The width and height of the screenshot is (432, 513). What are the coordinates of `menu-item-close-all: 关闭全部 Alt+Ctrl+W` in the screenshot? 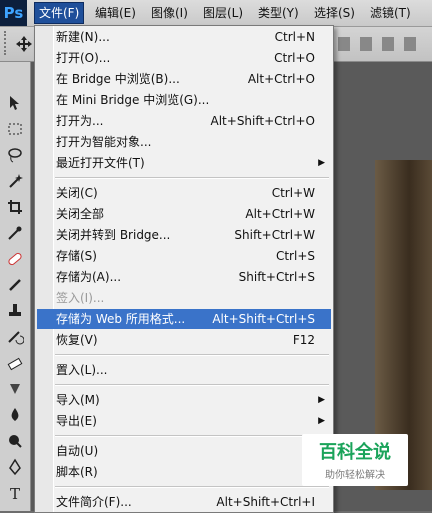 It's located at (184, 214).